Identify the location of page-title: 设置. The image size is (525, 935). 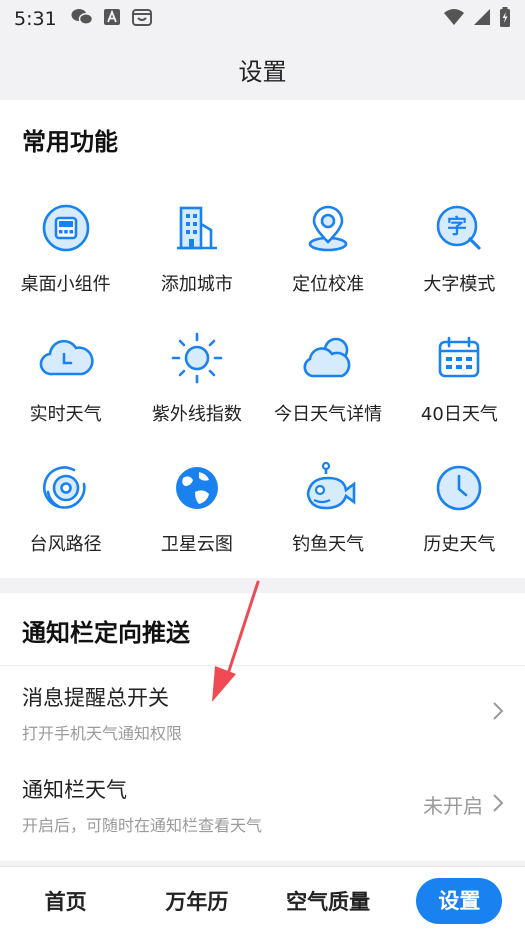
(262, 71).